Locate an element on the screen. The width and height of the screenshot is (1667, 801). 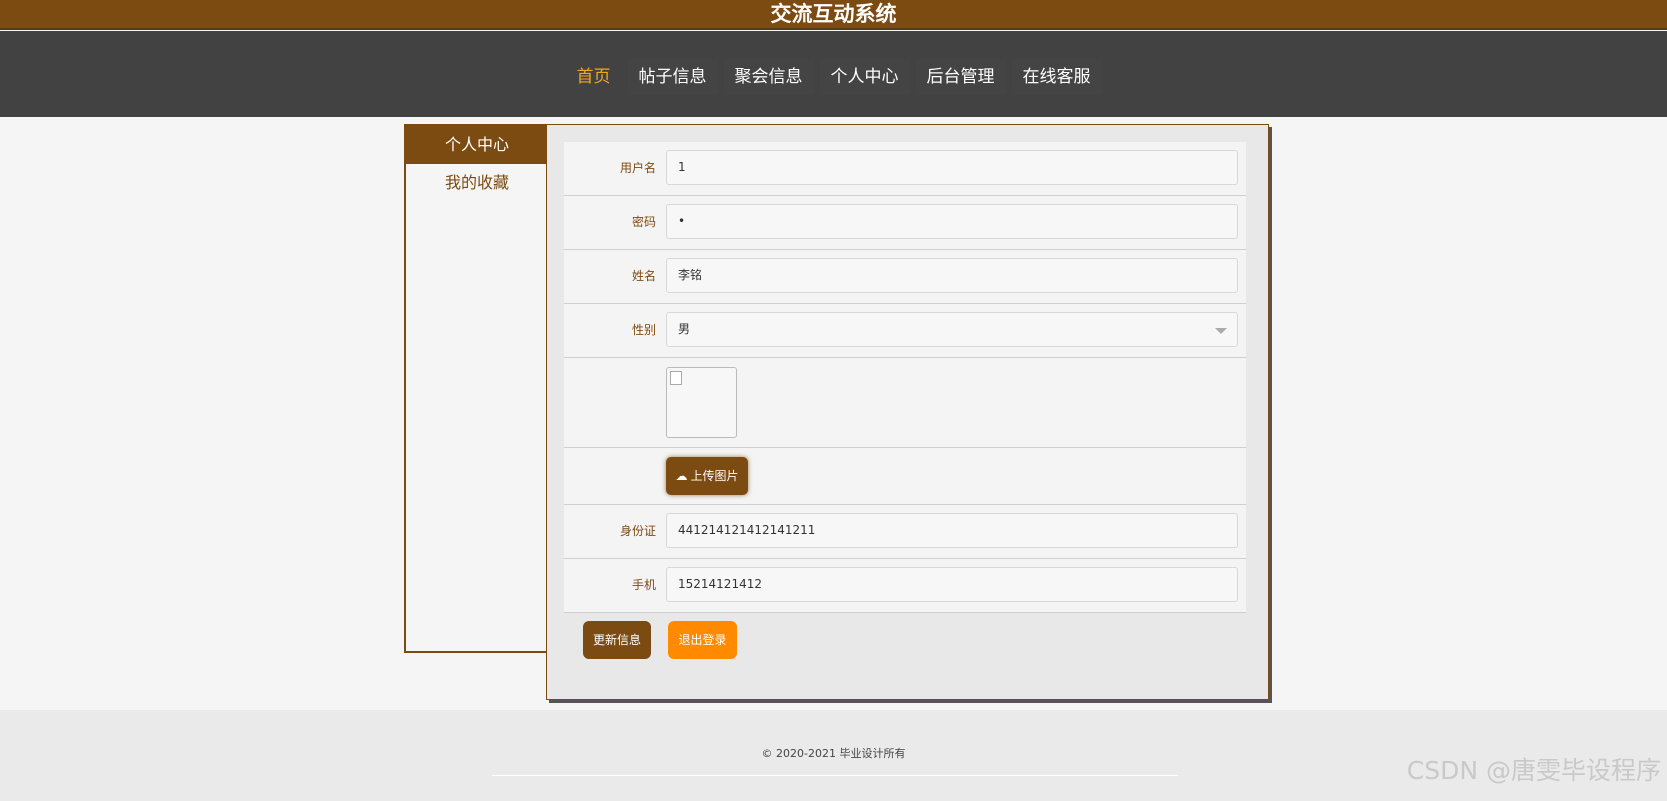
upload-image-button: ☁ 上传图片 is located at coordinates (707, 476).